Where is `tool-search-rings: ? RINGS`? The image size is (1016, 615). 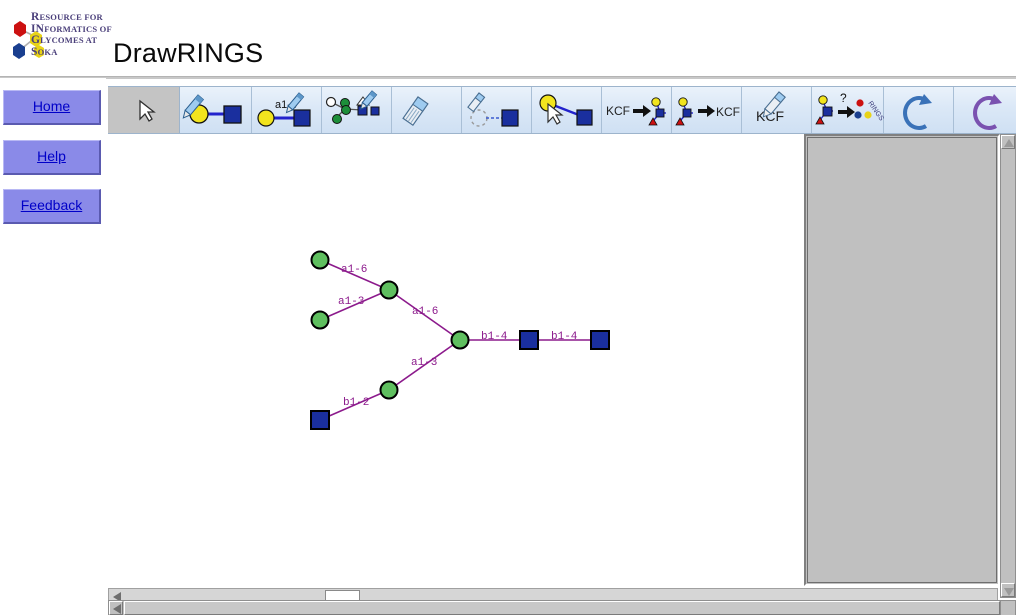 tool-search-rings: ? RINGS is located at coordinates (848, 110).